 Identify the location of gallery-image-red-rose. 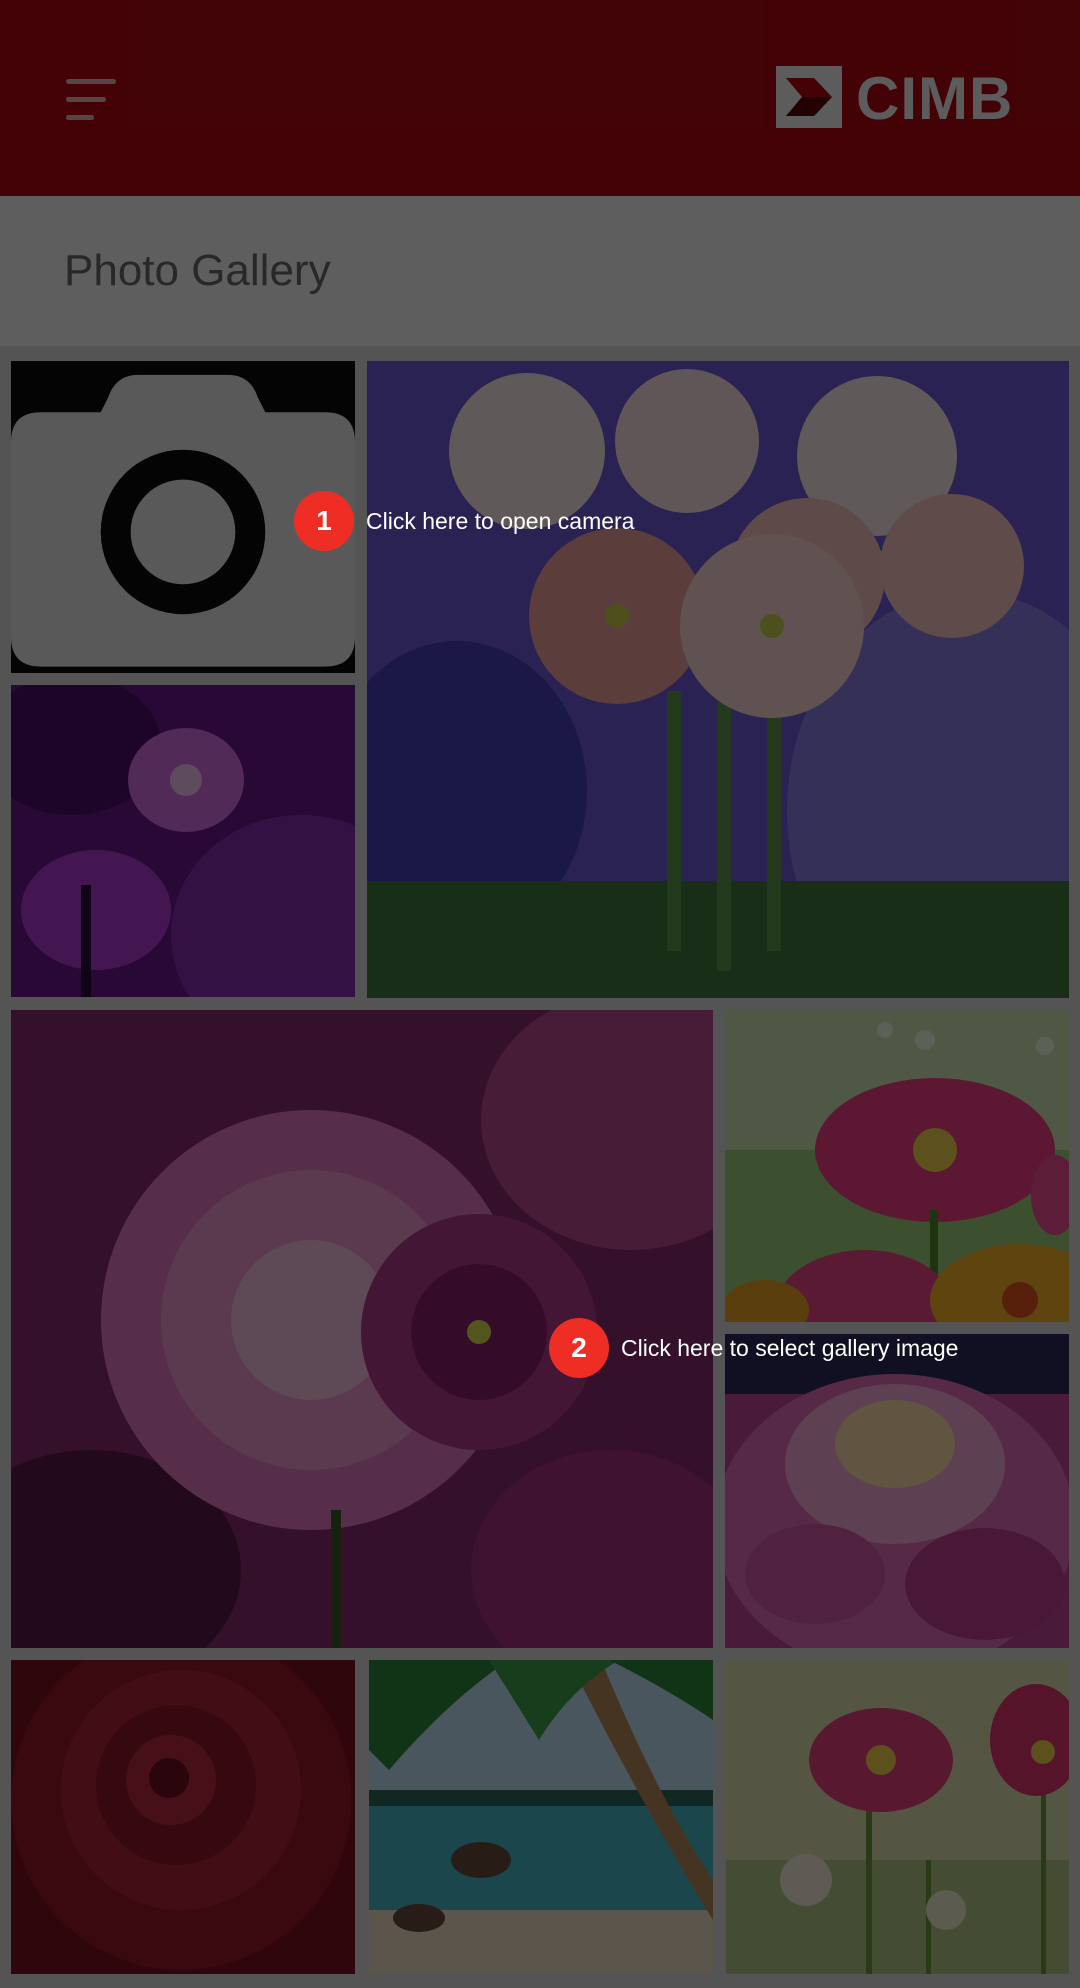
(183, 1817).